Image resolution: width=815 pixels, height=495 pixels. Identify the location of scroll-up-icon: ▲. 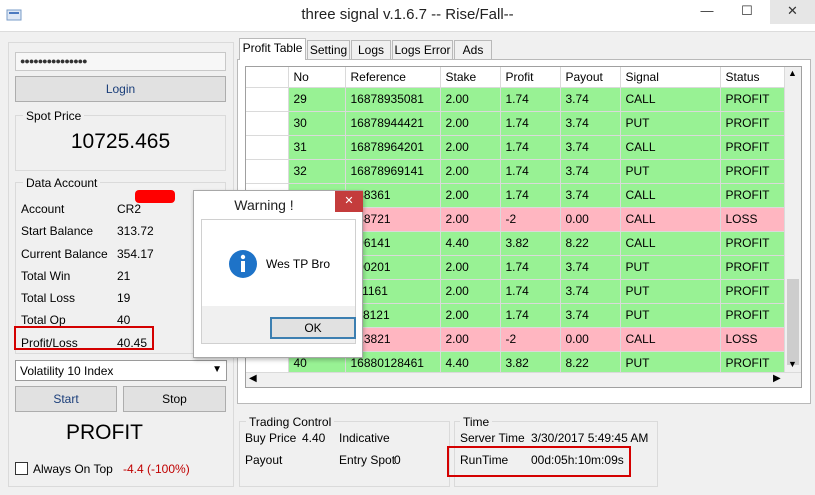
(792, 73).